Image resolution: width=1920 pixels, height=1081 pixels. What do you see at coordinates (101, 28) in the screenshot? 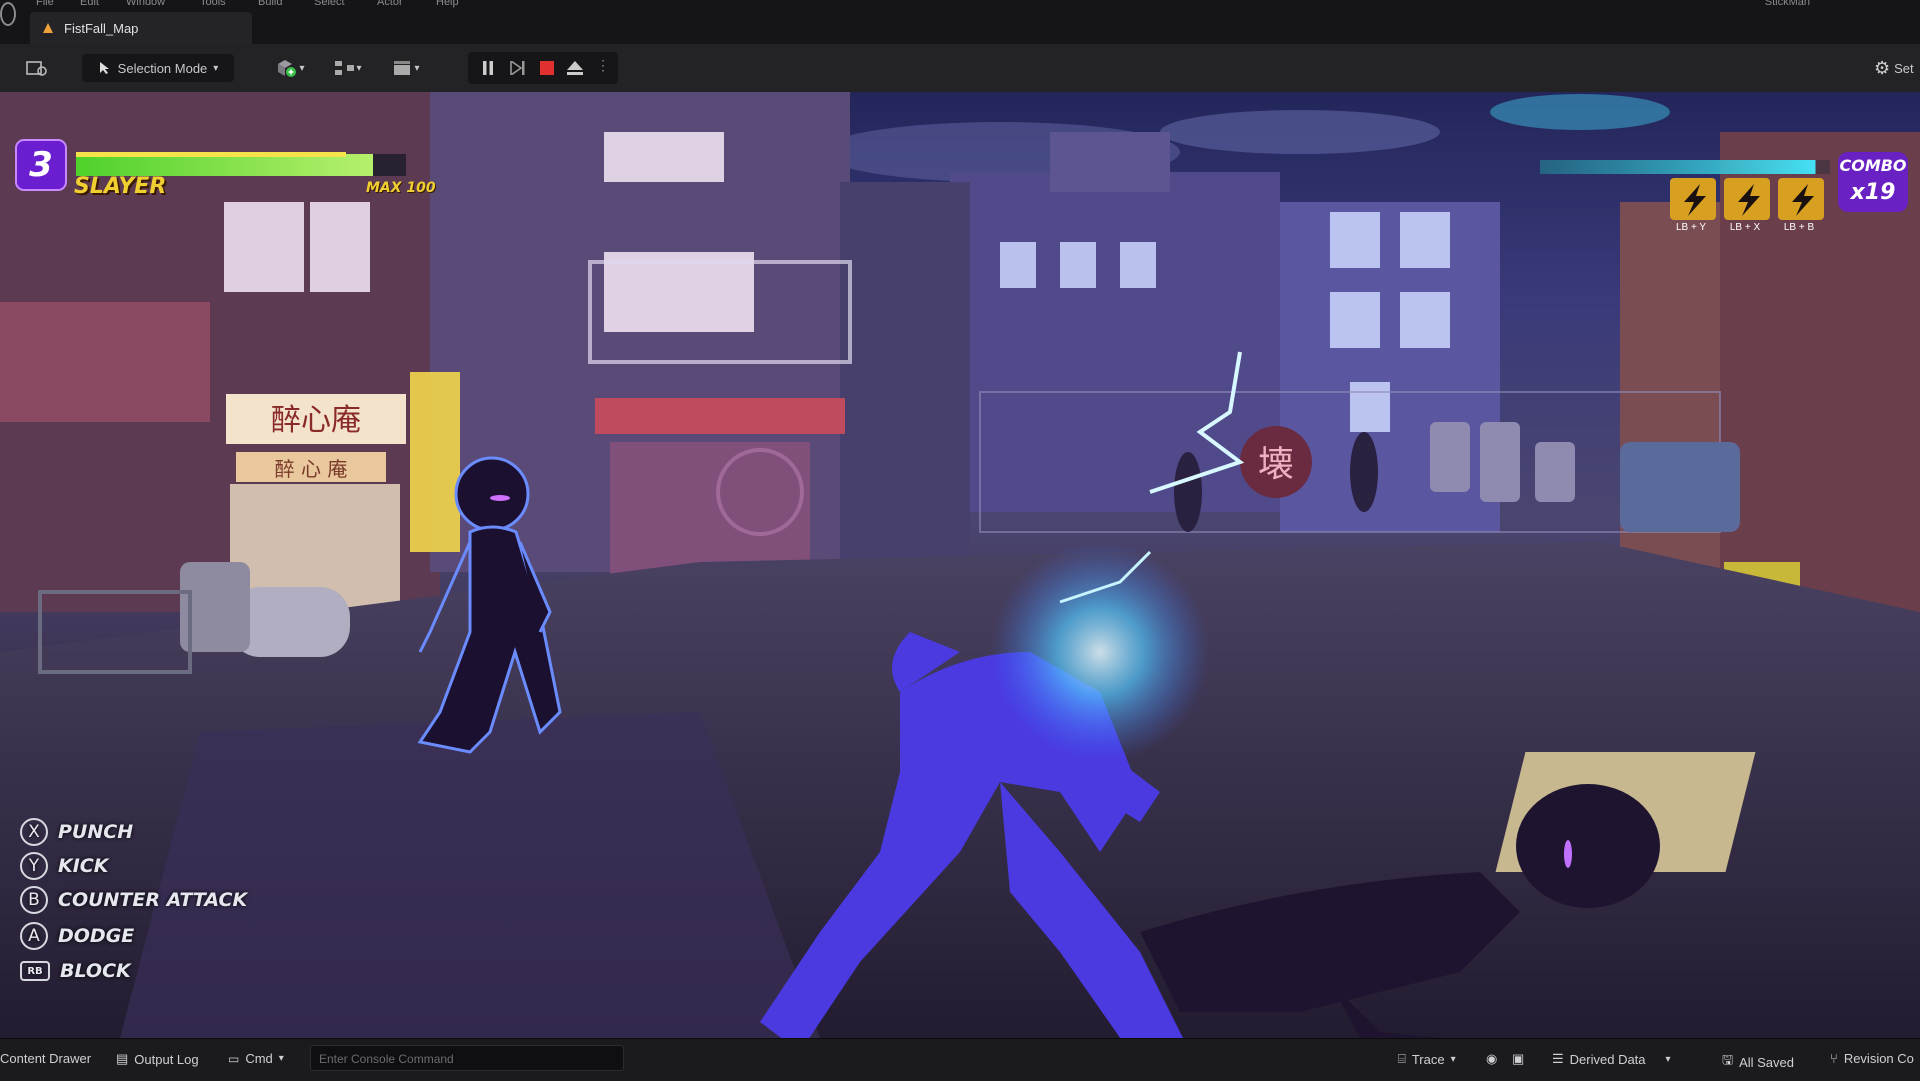
I see `tab-label: FistFall_Map` at bounding box center [101, 28].